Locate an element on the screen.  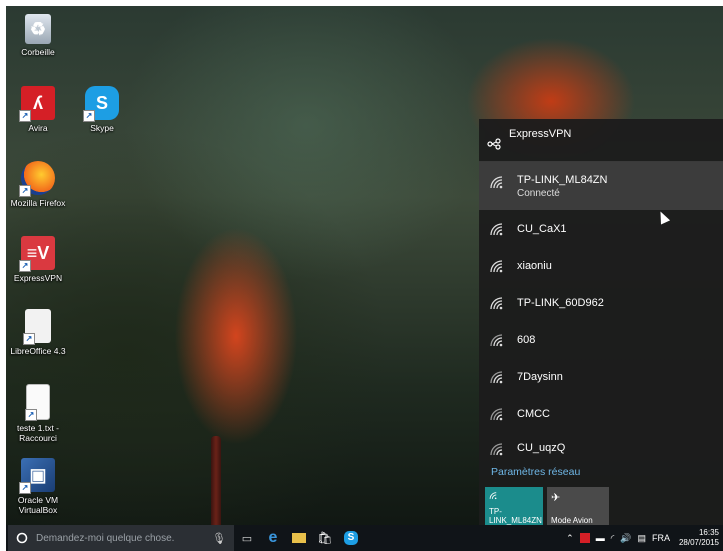
network-adapter-icon: ▬ is located at coordinates (600, 538).